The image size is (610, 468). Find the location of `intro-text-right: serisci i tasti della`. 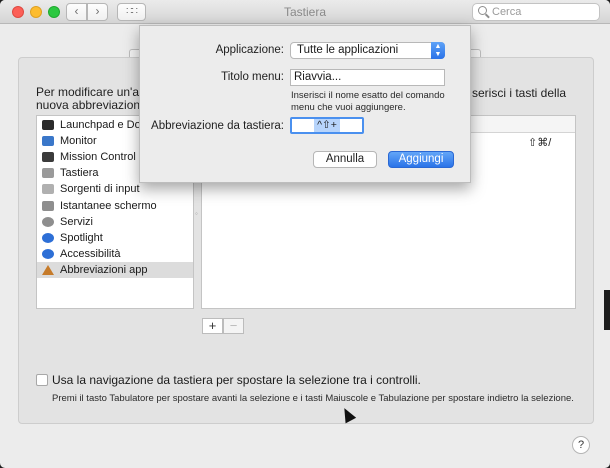

intro-text-right: serisci i tasti della is located at coordinates (519, 93).